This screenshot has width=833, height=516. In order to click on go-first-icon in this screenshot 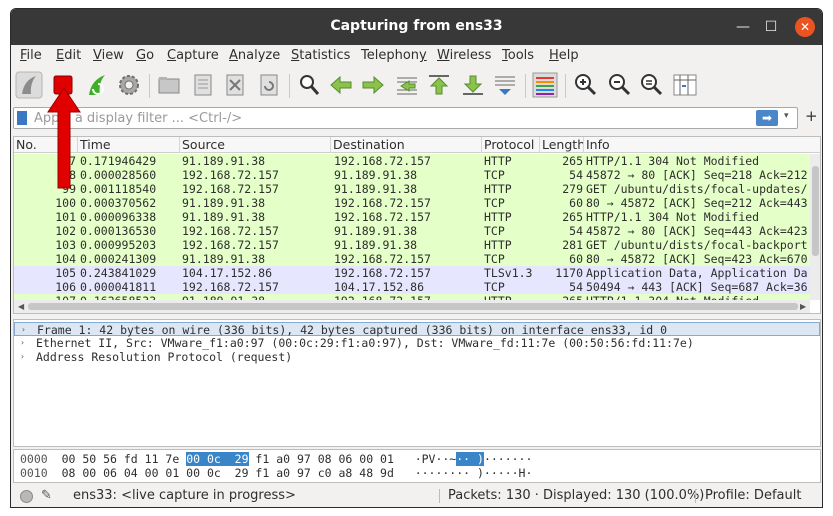, I will do `click(439, 85)`.